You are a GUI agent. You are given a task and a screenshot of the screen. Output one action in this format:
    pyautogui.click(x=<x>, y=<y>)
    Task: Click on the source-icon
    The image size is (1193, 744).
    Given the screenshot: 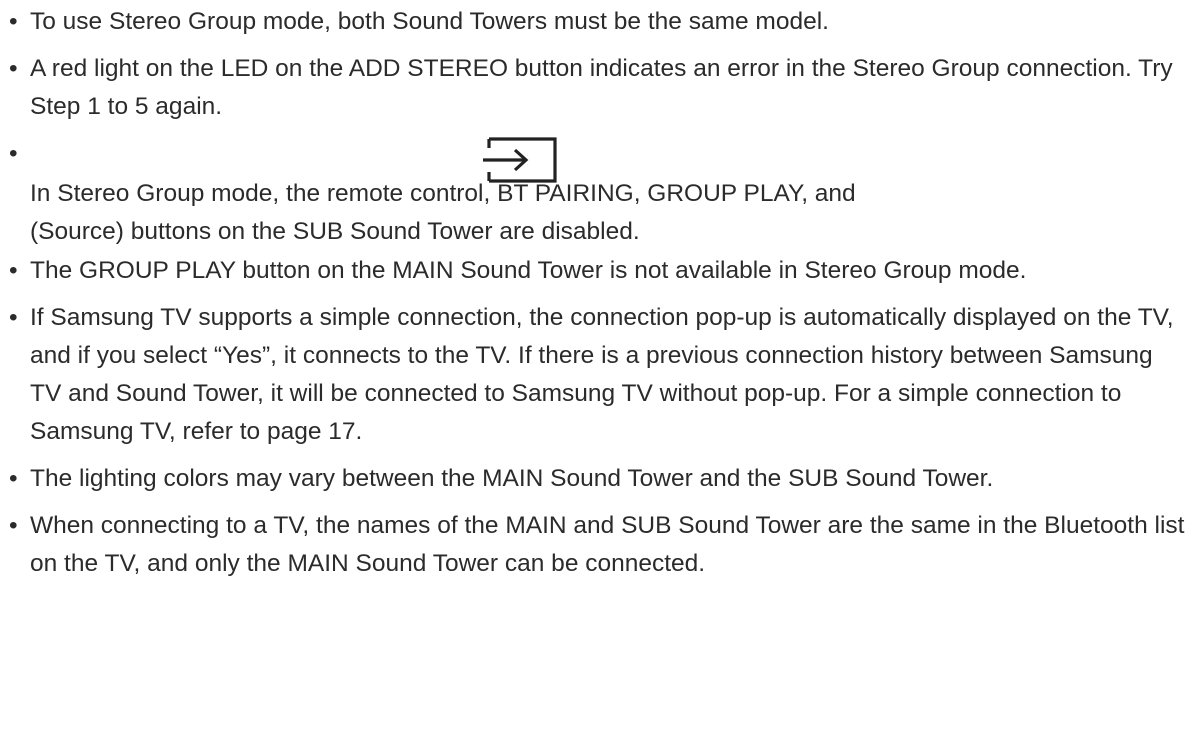 What is the action you would take?
    pyautogui.click(x=519, y=160)
    